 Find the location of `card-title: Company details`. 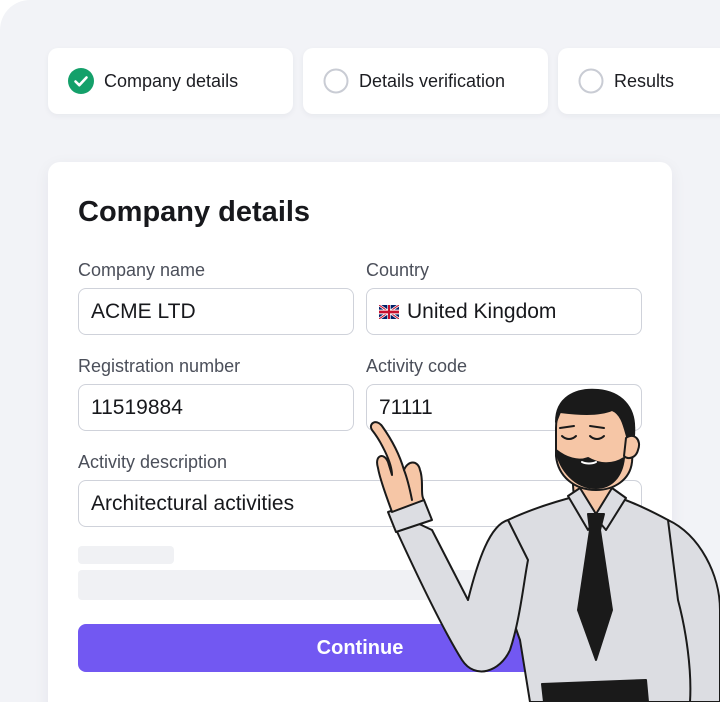

card-title: Company details is located at coordinates (194, 212).